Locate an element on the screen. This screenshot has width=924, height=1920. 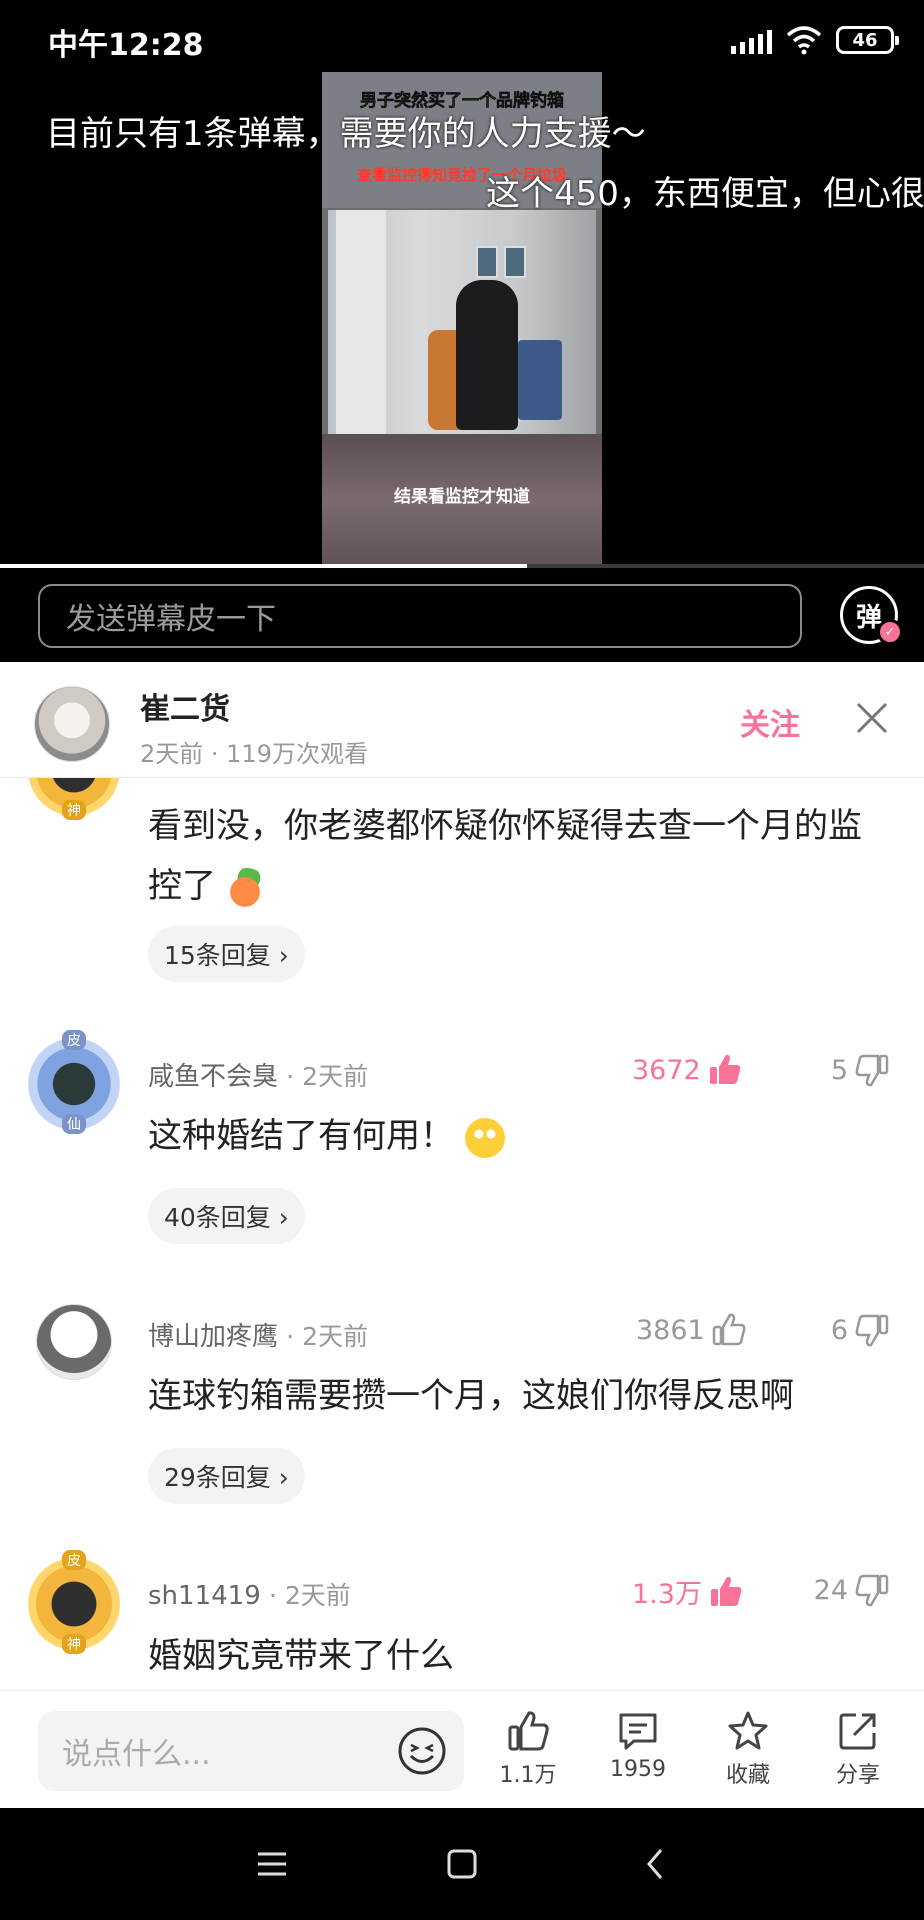
favorite-label: 收藏 is located at coordinates (747, 1775).